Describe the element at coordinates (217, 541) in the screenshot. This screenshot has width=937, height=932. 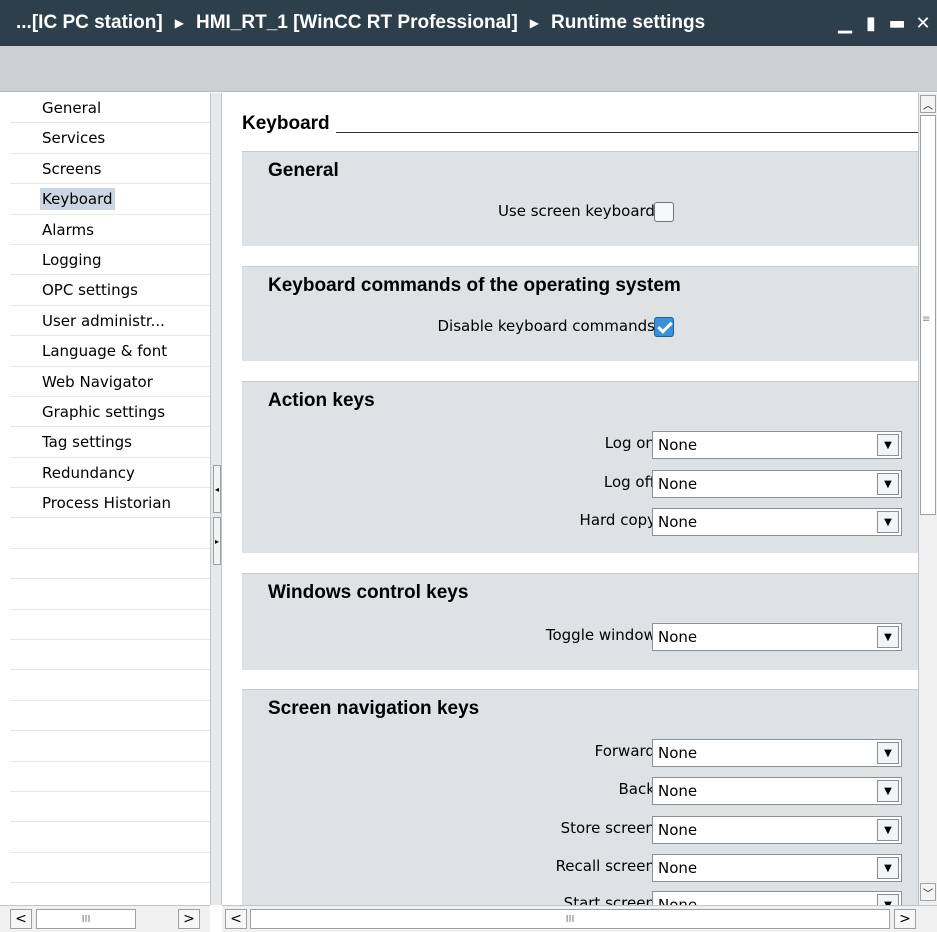
I see `expand-right-icon: ▸` at that location.